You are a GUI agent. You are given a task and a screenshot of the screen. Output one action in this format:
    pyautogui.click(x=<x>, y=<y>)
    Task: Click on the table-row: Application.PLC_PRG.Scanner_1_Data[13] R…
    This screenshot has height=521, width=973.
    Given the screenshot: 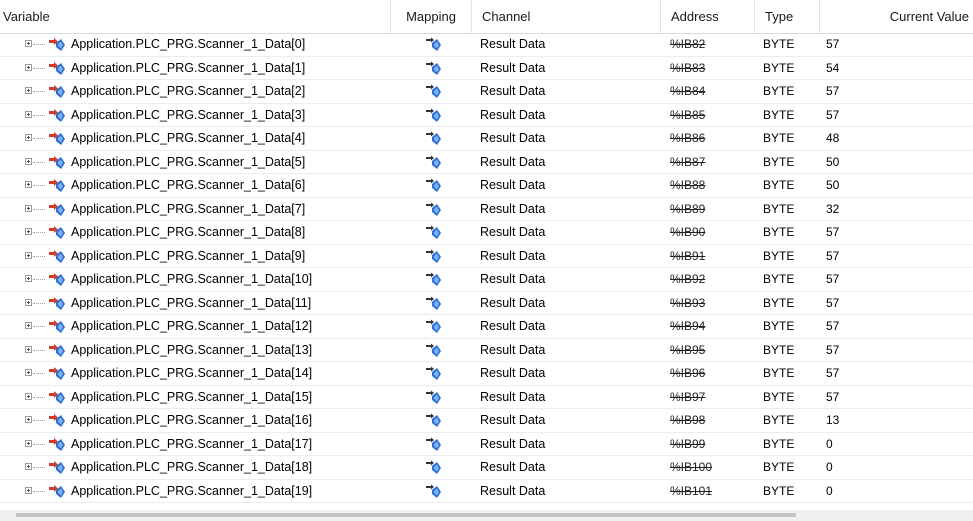 What is the action you would take?
    pyautogui.click(x=486, y=350)
    